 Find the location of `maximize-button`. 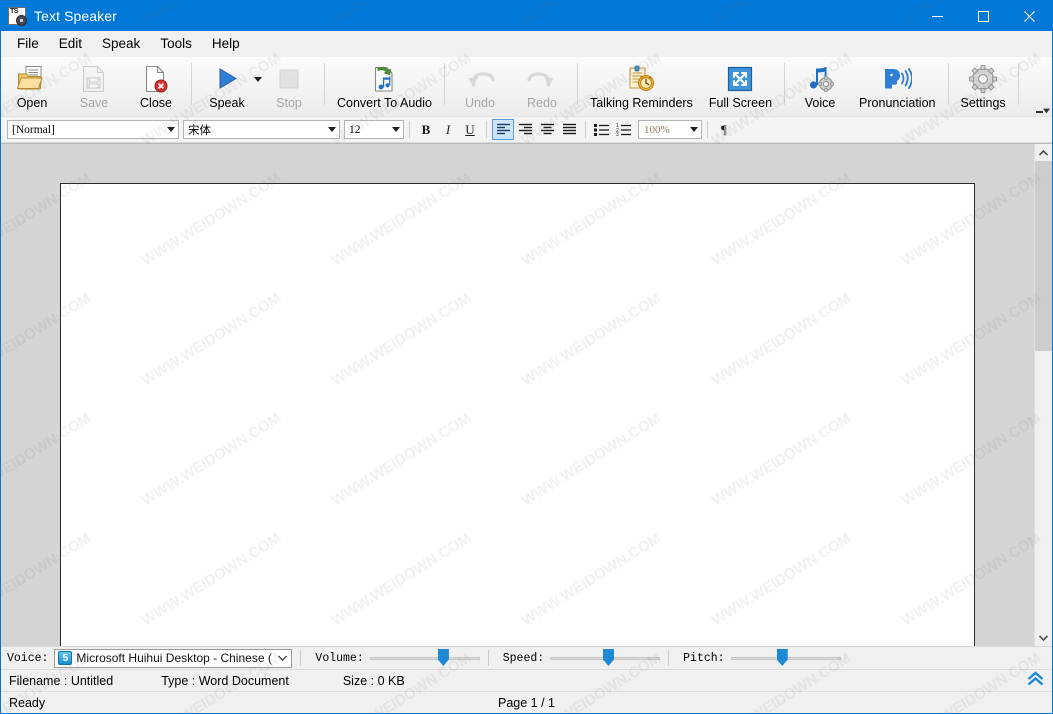

maximize-button is located at coordinates (983, 16).